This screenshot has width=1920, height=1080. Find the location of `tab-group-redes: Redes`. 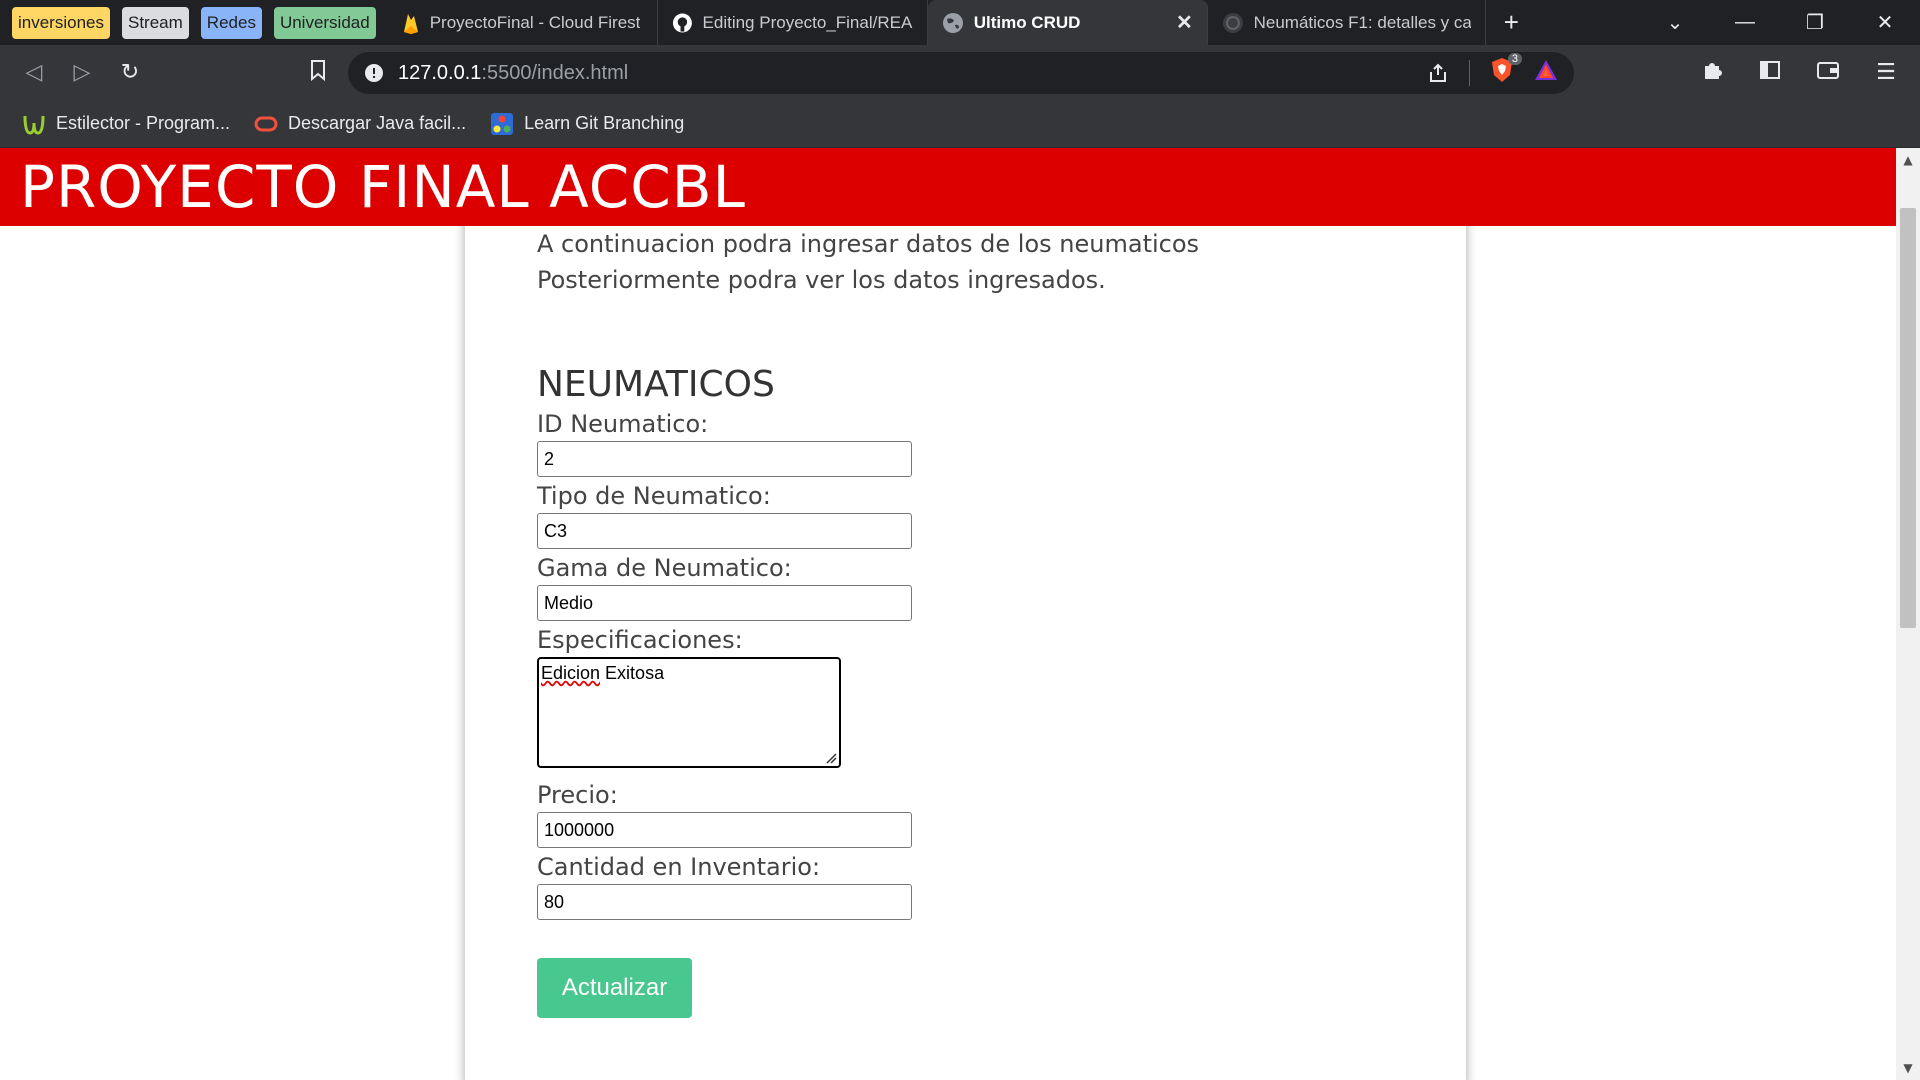

tab-group-redes: Redes is located at coordinates (231, 22).